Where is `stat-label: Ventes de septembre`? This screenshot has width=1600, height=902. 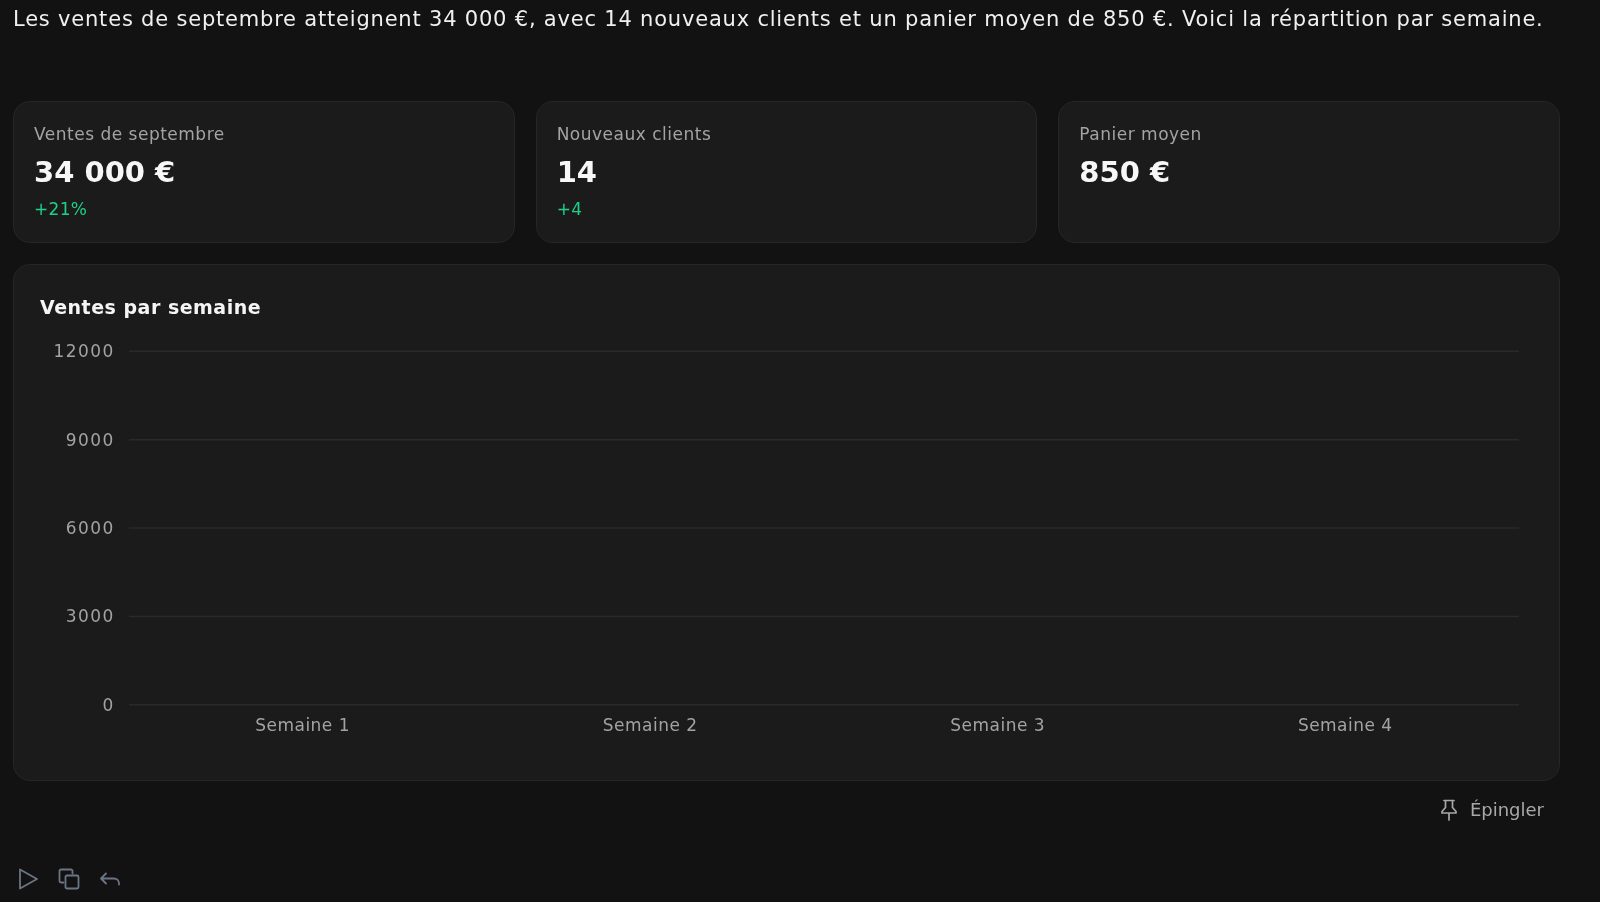
stat-label: Ventes de septembre is located at coordinates (129, 134).